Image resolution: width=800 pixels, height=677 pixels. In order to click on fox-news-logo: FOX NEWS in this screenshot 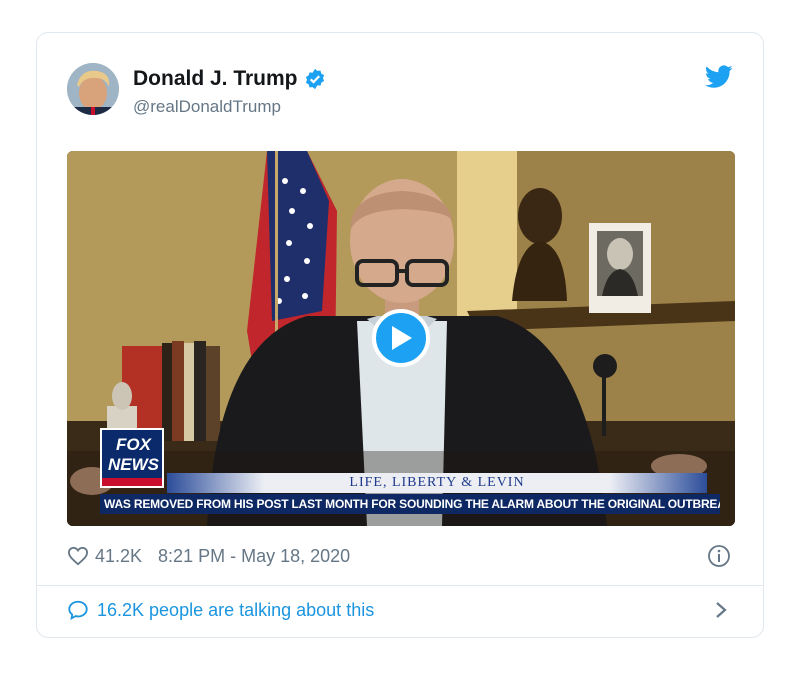, I will do `click(132, 458)`.